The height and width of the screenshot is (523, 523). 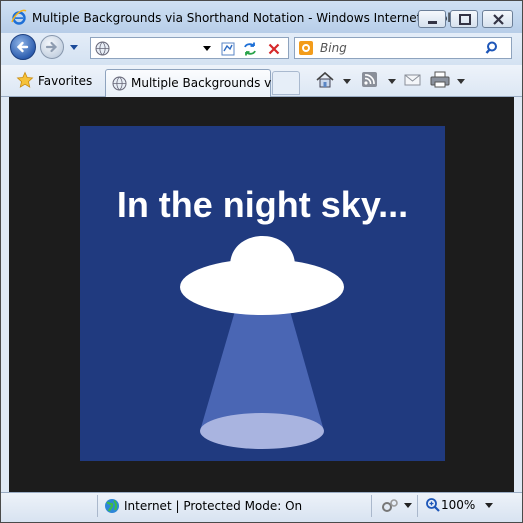 I want to click on back-arrow-icon, so click(x=22, y=47).